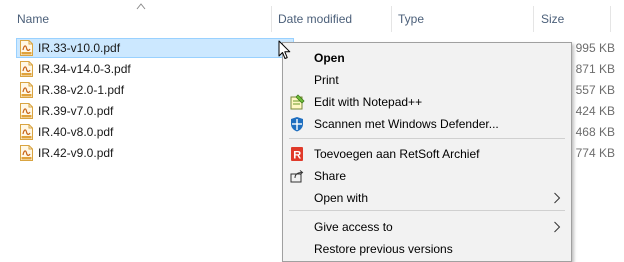  What do you see at coordinates (595, 153) in the screenshot?
I see `file-size: 774 KB` at bounding box center [595, 153].